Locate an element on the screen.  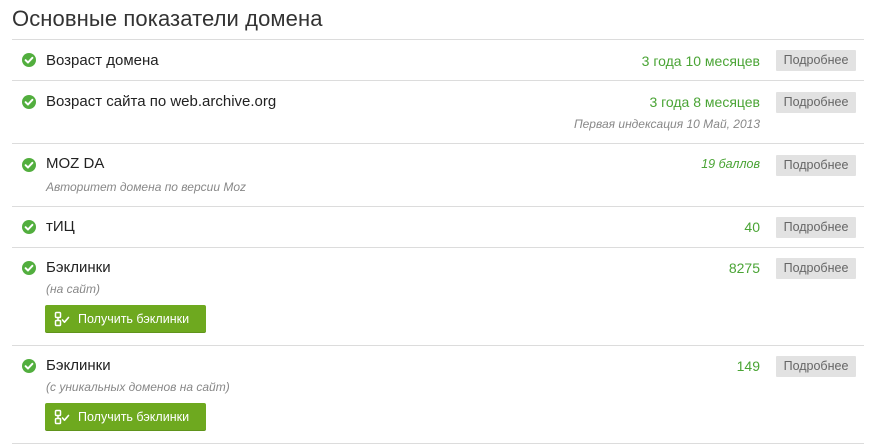
metric-row-tic: тИЦ 40 Подробнее is located at coordinates (438, 227).